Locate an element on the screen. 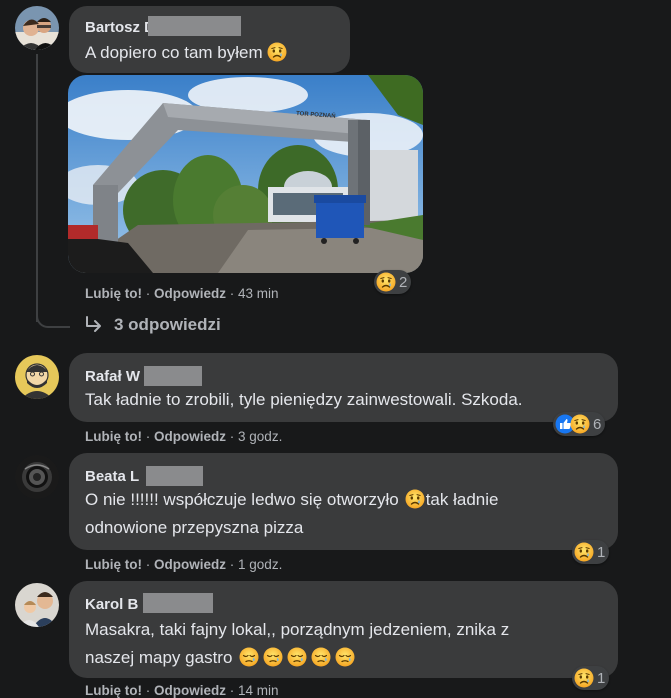 This screenshot has width=671, height=698. reaction-summary: 2 is located at coordinates (393, 282).